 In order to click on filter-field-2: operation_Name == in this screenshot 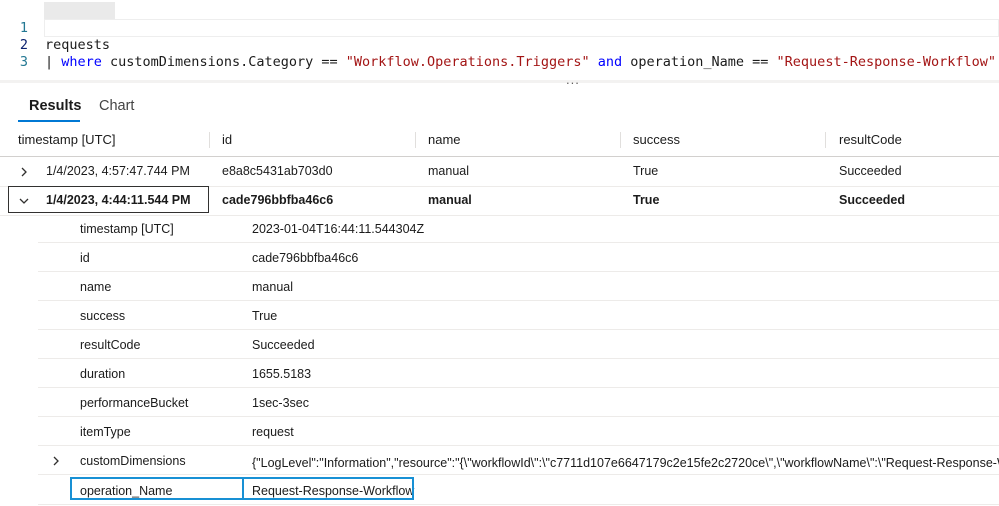, I will do `click(699, 62)`.